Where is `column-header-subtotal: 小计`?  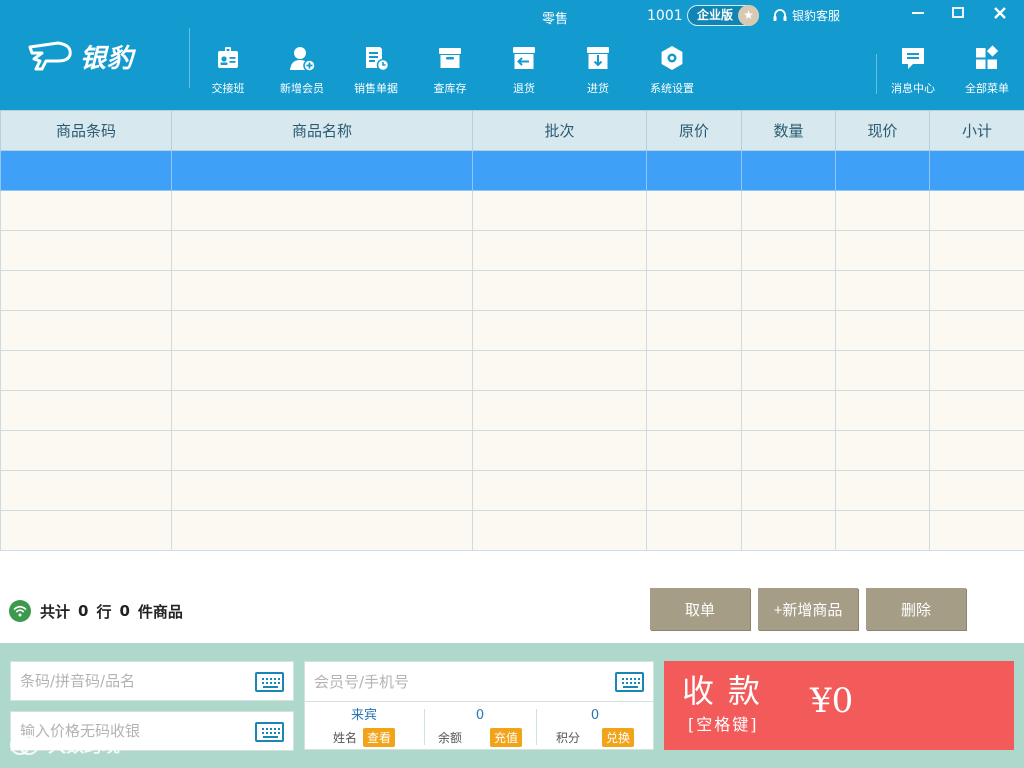 column-header-subtotal: 小计 is located at coordinates (976, 130).